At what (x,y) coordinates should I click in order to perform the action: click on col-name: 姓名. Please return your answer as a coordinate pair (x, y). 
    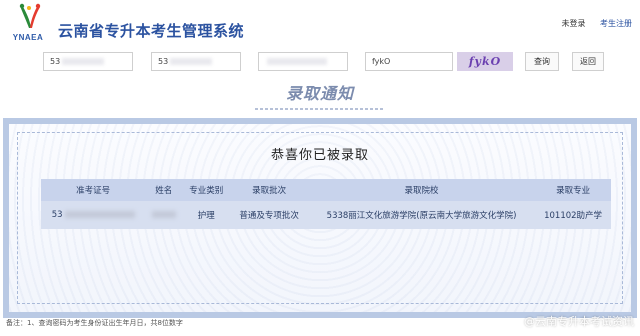
    Looking at the image, I should click on (164, 190).